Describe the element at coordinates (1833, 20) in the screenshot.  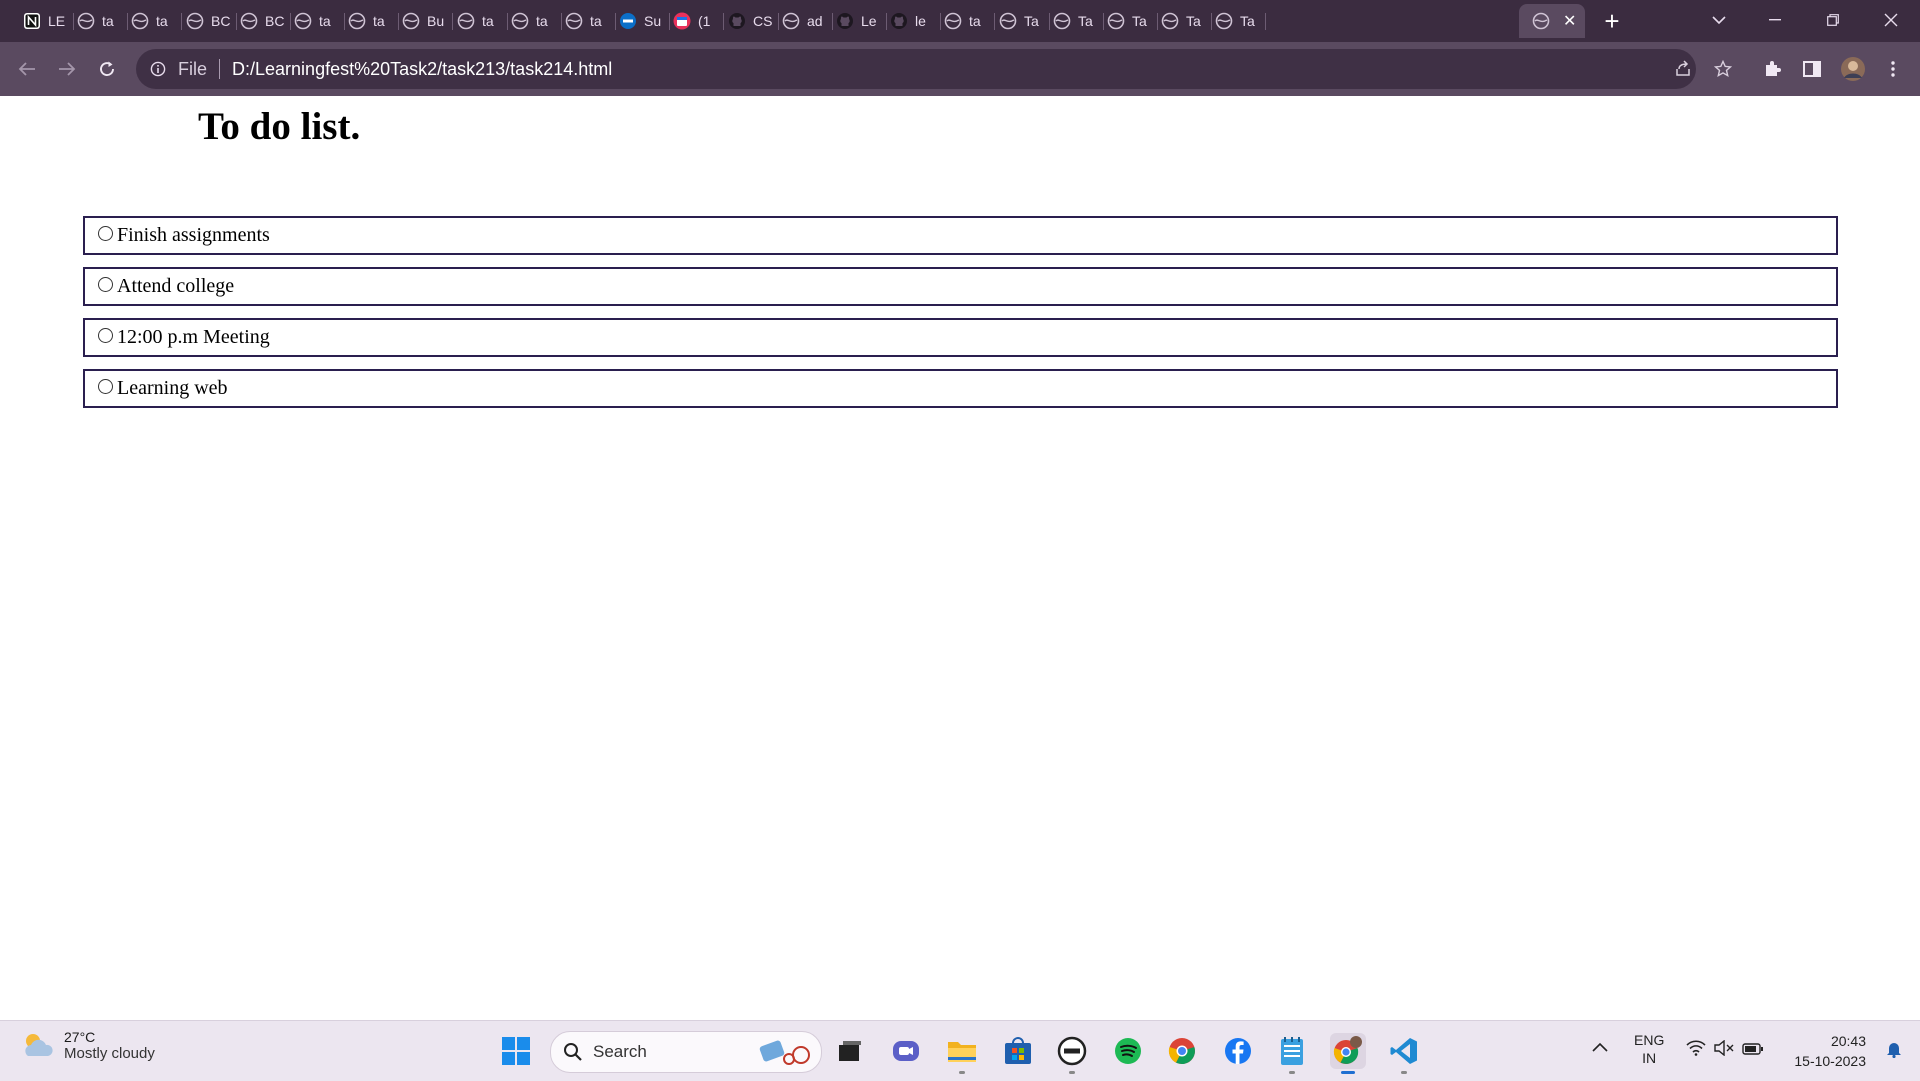
I see `restore-button` at that location.